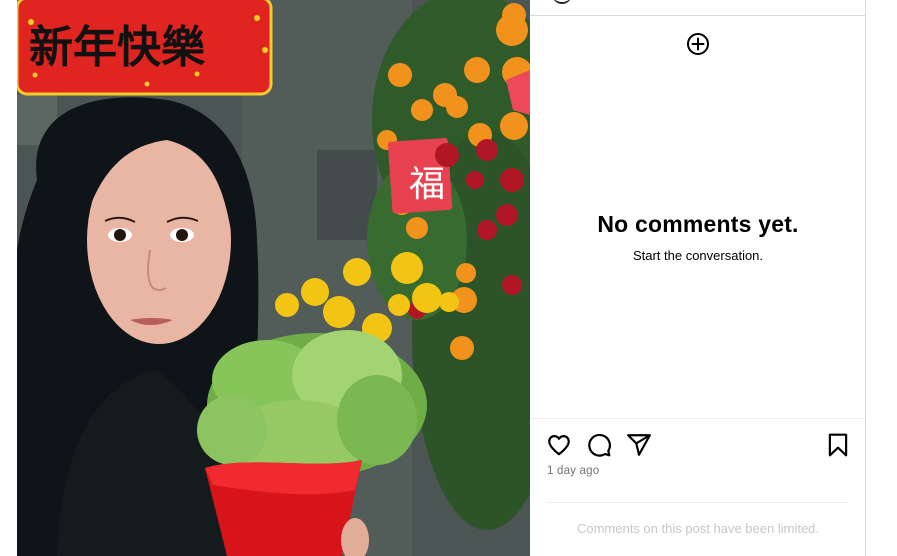 This screenshot has width=897, height=556. What do you see at coordinates (697, 418) in the screenshot?
I see `actions-divider` at bounding box center [697, 418].